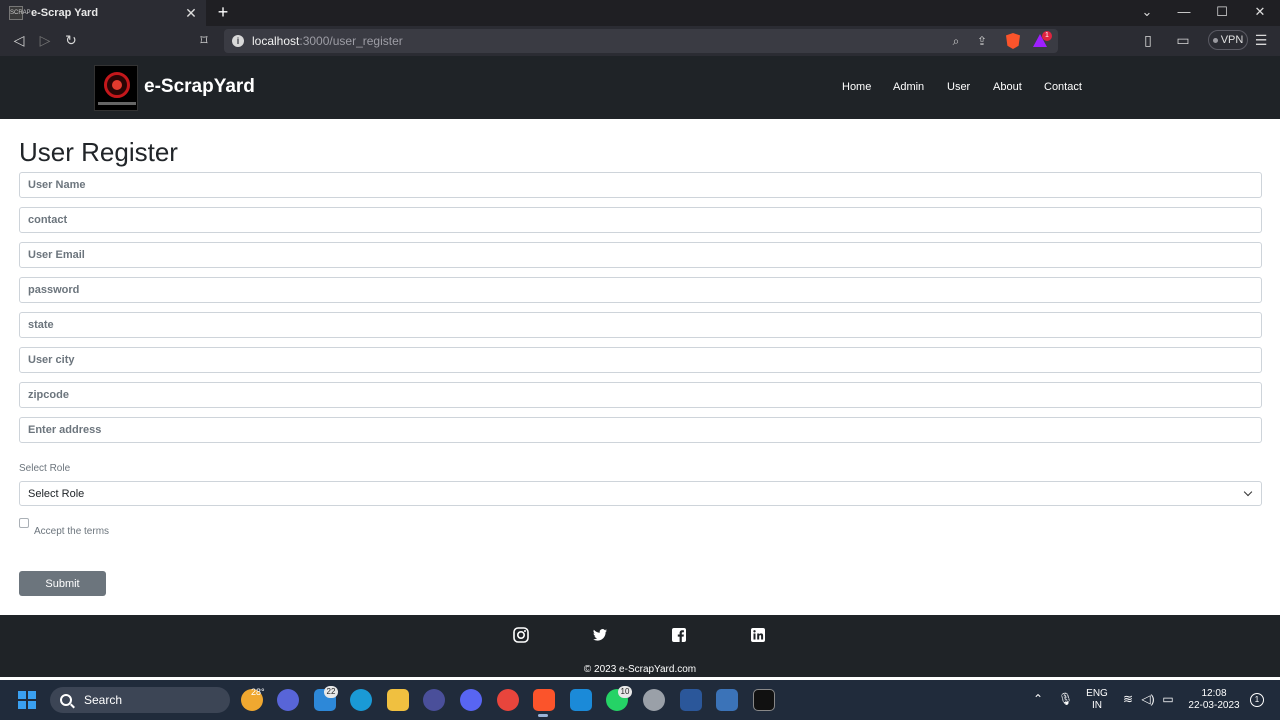  I want to click on facebook-icon, so click(679, 635).